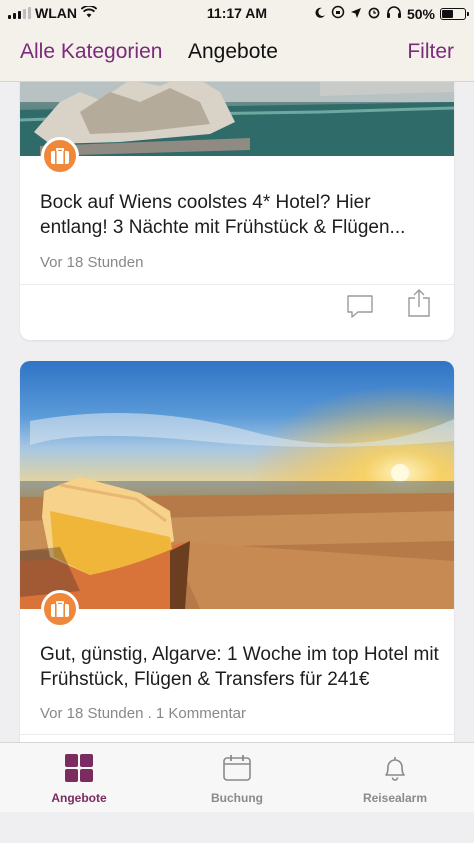 This screenshot has width=474, height=843. What do you see at coordinates (237, 13) in the screenshot?
I see `status-bar: WLAN 11:17 AM 50%` at bounding box center [237, 13].